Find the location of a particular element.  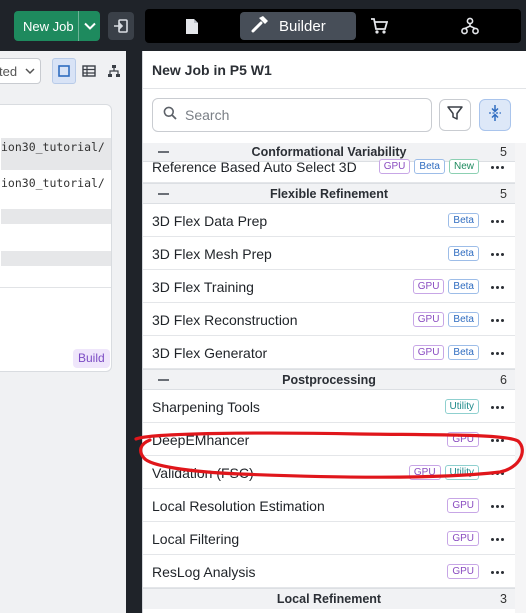

view-mode-select: ted is located at coordinates (20, 71).